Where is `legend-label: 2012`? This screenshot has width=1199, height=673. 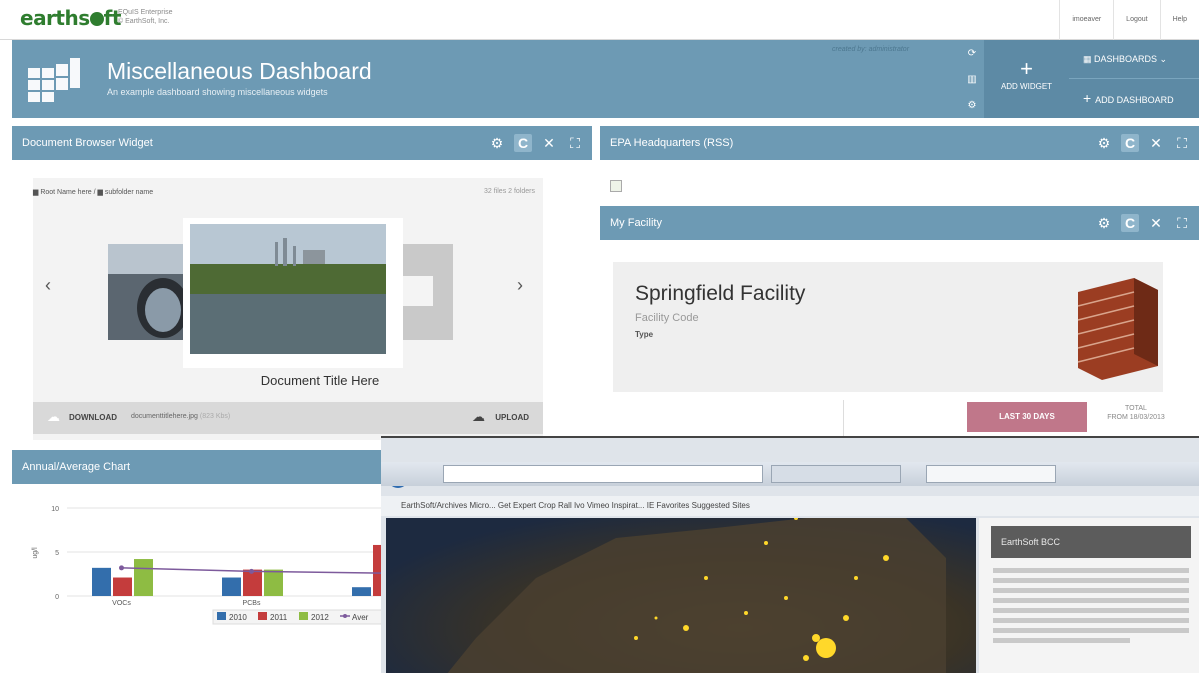
legend-label: 2012 is located at coordinates (320, 617).